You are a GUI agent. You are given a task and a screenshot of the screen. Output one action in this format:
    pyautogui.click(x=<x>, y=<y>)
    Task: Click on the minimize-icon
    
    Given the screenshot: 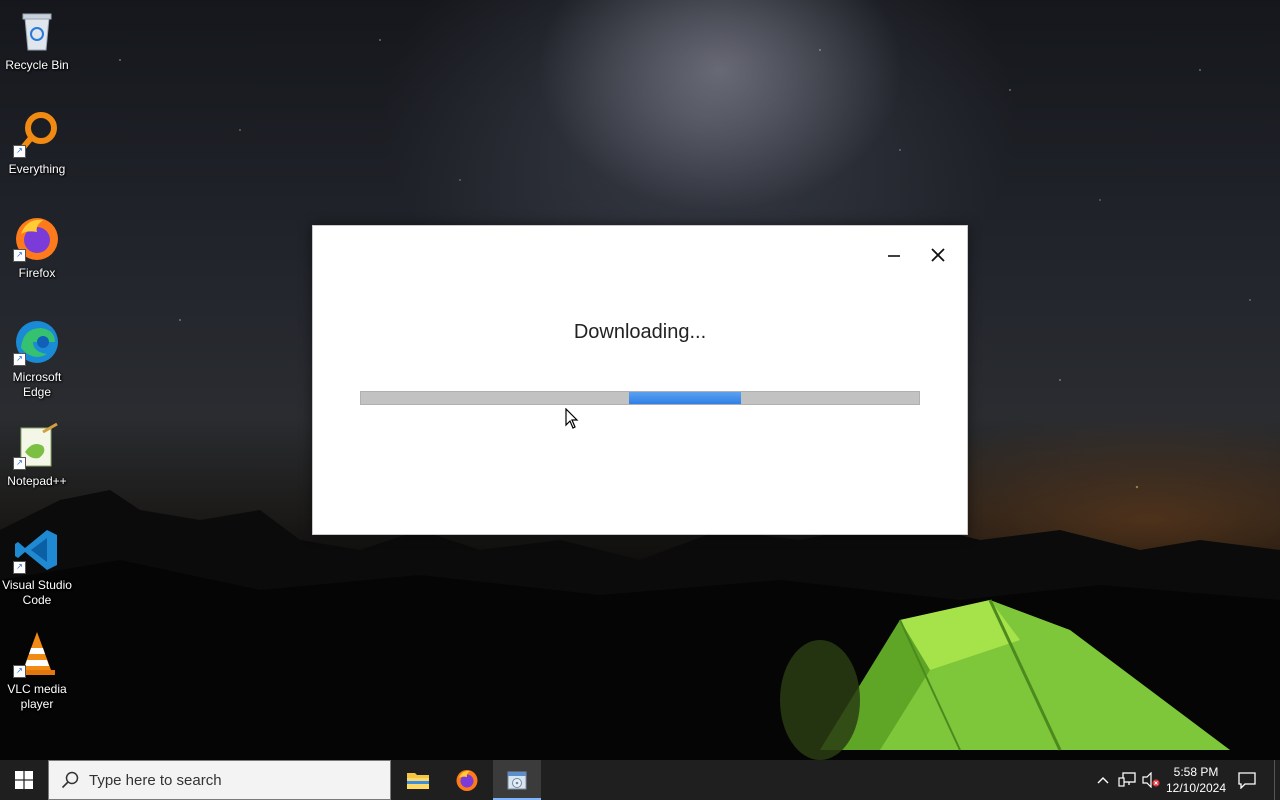 What is the action you would take?
    pyautogui.click(x=894, y=256)
    